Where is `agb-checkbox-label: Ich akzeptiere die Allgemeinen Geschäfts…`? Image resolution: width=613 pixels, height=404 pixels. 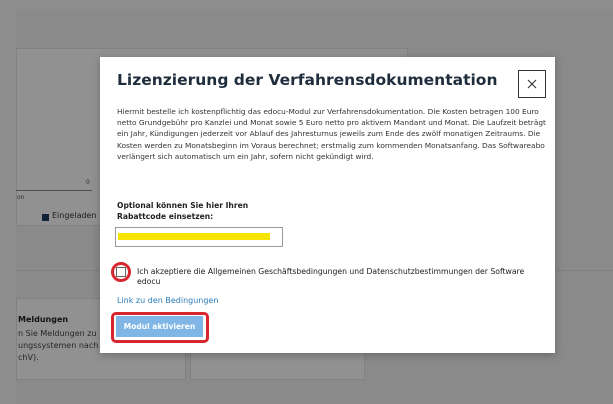
agb-checkbox-label: Ich akzeptiere die Allgemeinen Geschäfts… is located at coordinates (331, 276).